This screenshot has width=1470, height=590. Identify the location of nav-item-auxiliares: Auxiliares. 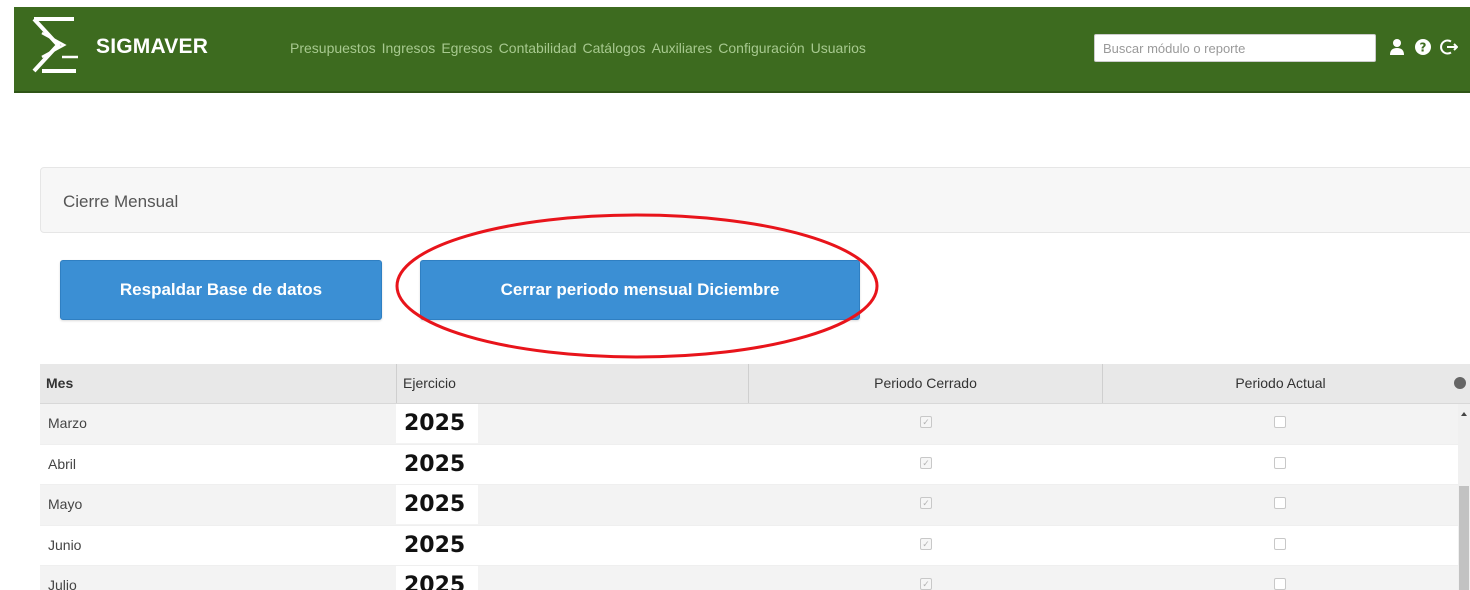
(682, 48).